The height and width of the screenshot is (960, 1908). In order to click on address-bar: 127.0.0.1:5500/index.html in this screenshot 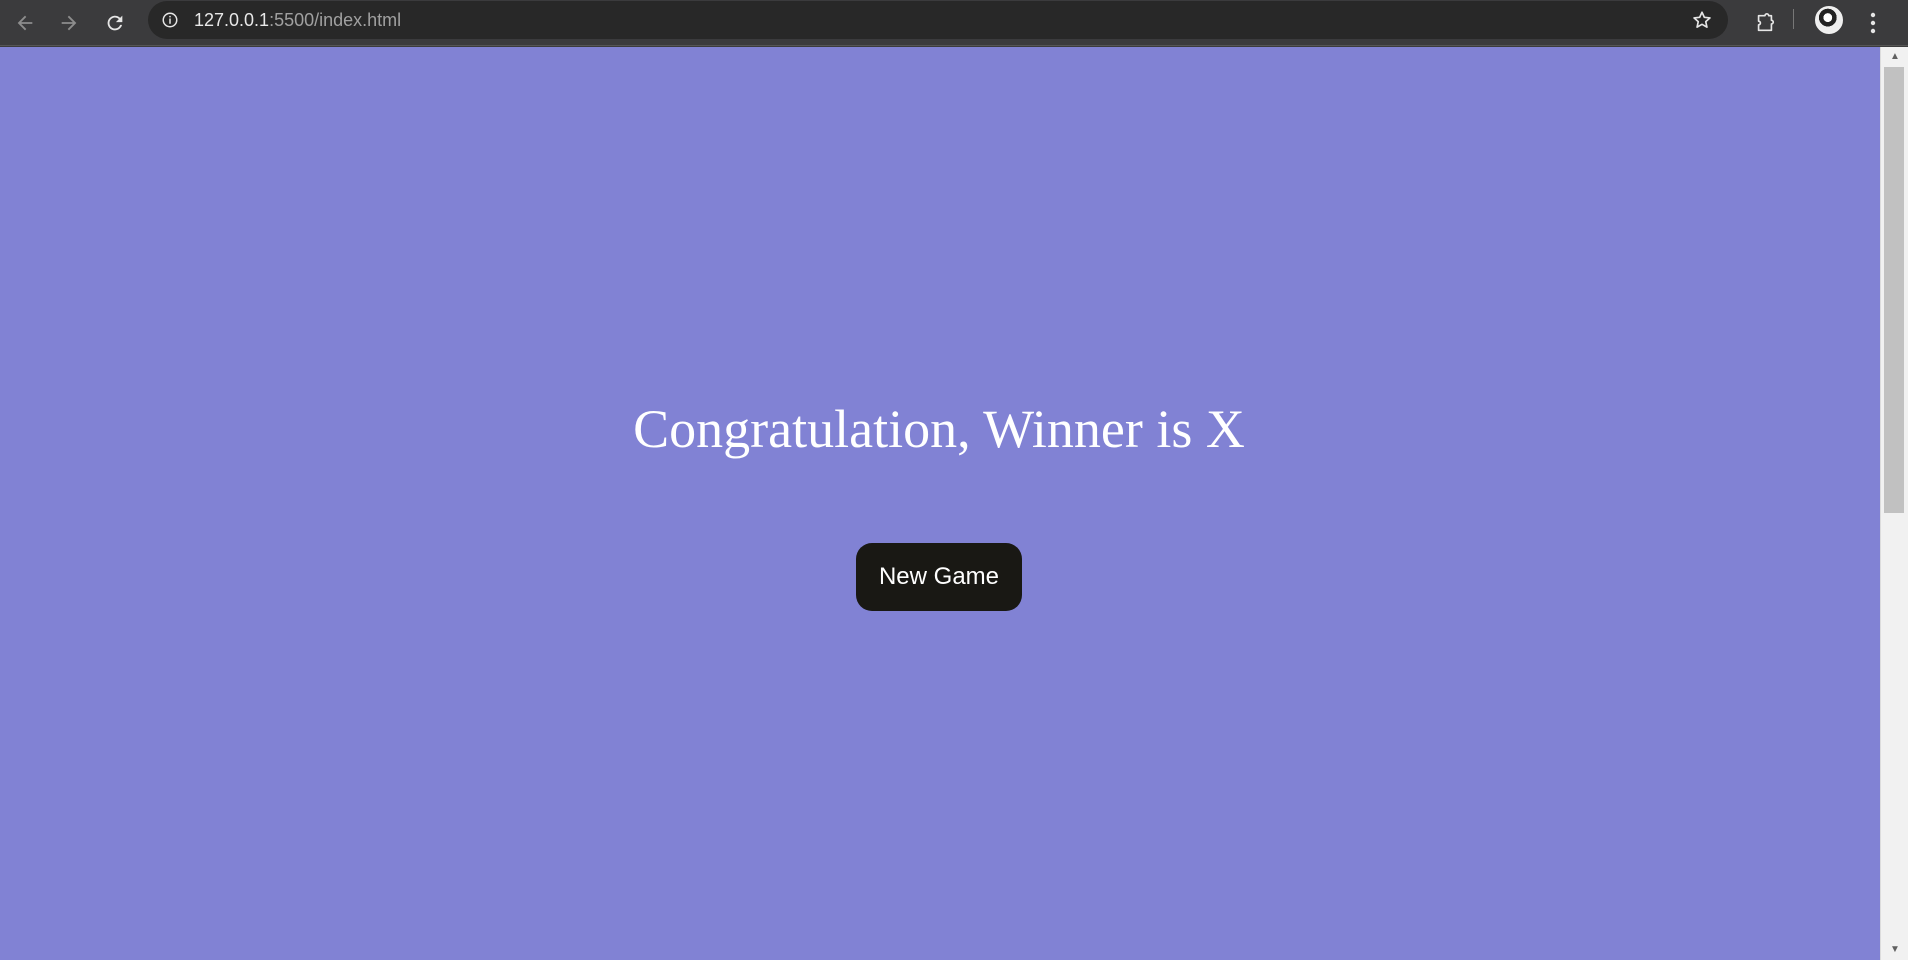, I will do `click(938, 20)`.